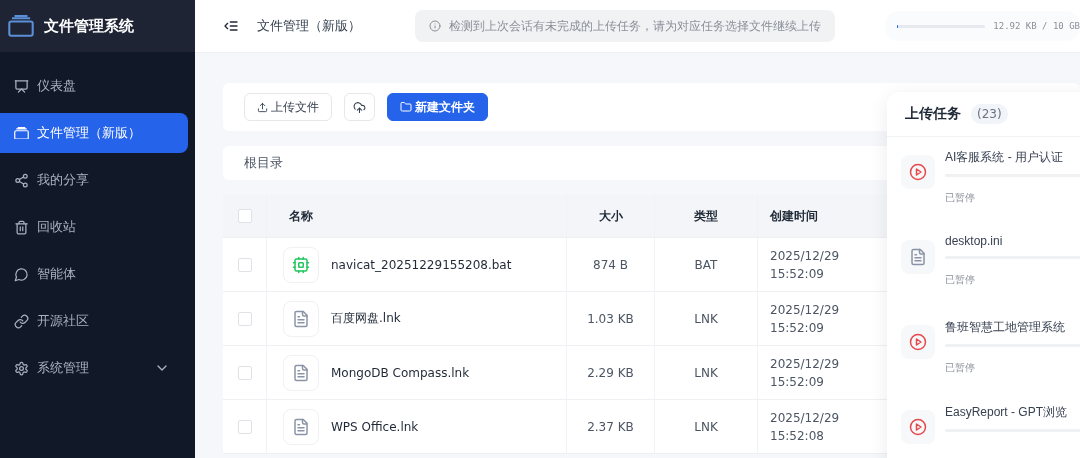 This screenshot has height=458, width=1080. What do you see at coordinates (288, 107) in the screenshot?
I see `upload-button: 上传文件` at bounding box center [288, 107].